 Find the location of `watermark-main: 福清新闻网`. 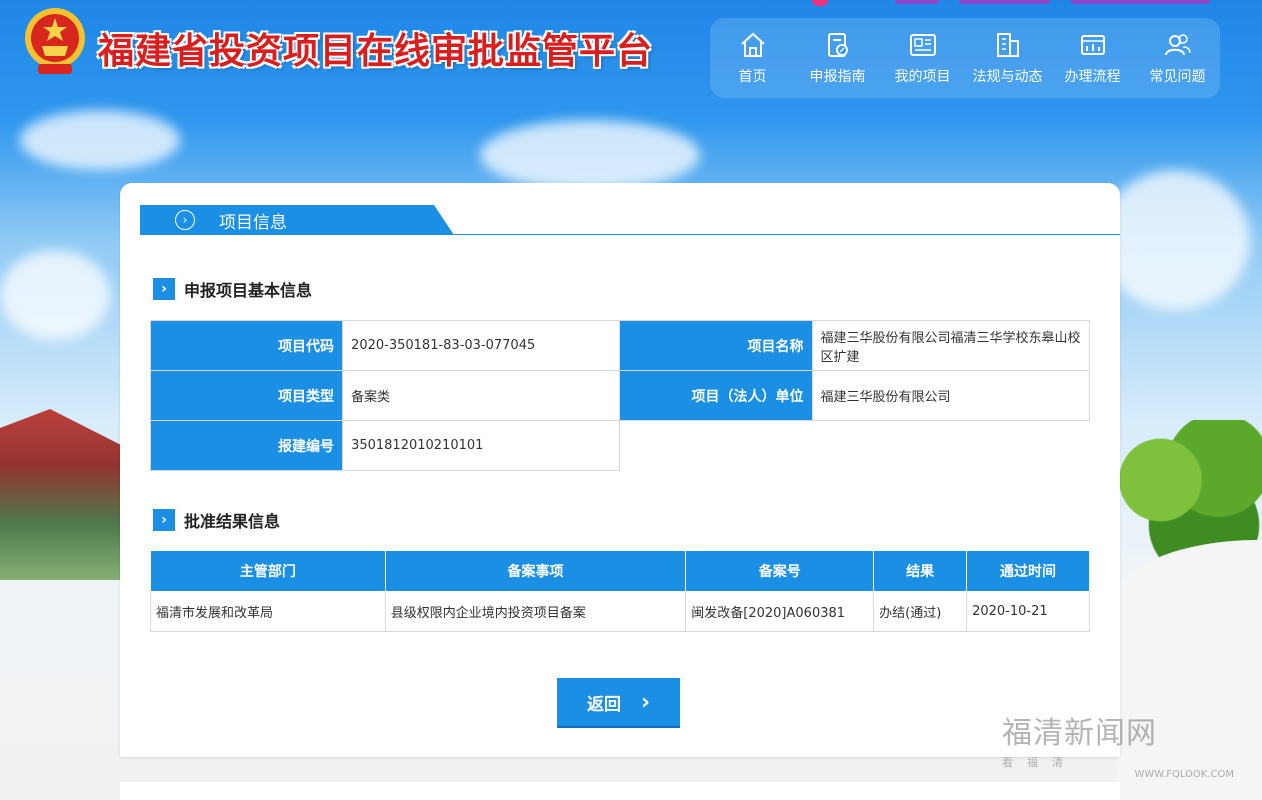

watermark-main: 福清新闻网 is located at coordinates (1079, 733).